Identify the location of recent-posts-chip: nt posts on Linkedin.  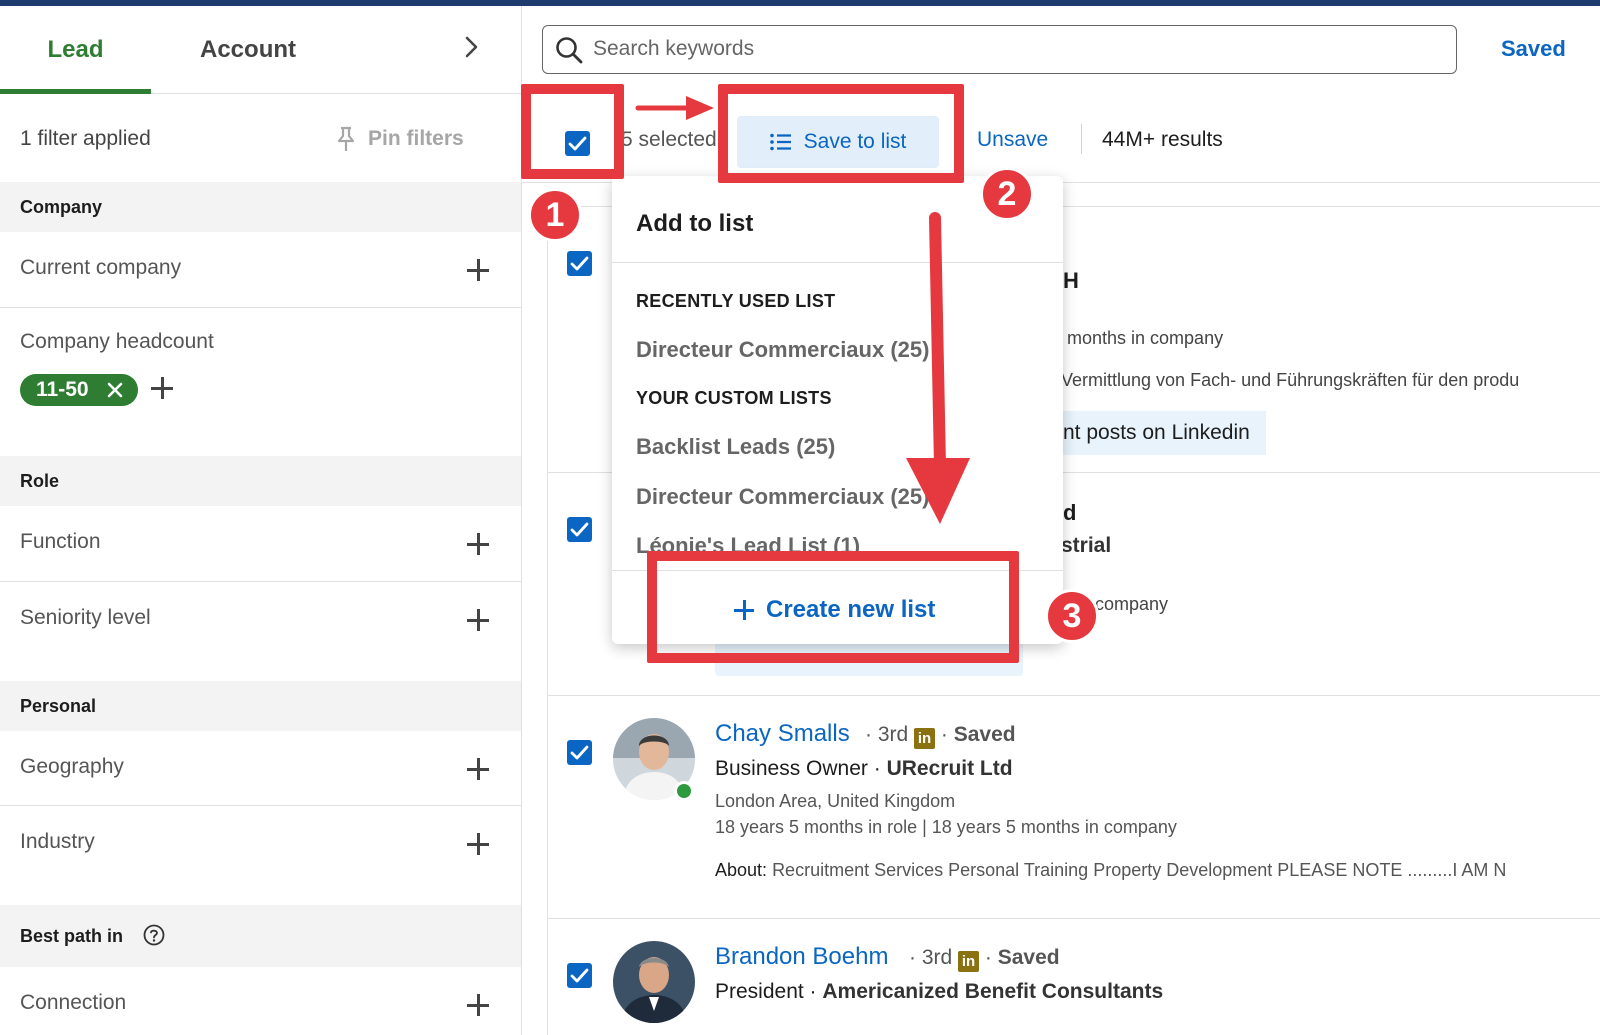
(1164, 433).